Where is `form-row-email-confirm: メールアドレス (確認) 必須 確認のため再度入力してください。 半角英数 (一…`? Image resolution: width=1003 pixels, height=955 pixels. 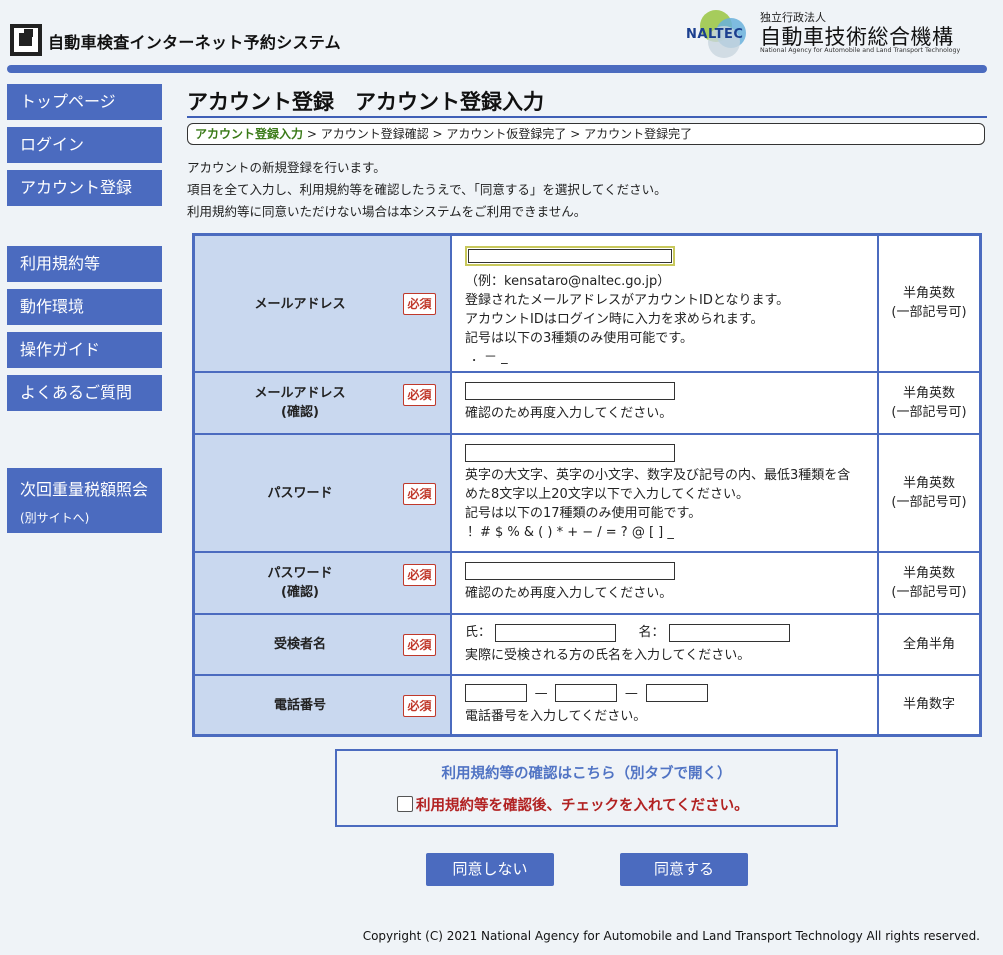 form-row-email-confirm: メールアドレス (確認) 必須 確認のため再度入力してください。 半角英数 (一… is located at coordinates (587, 402).